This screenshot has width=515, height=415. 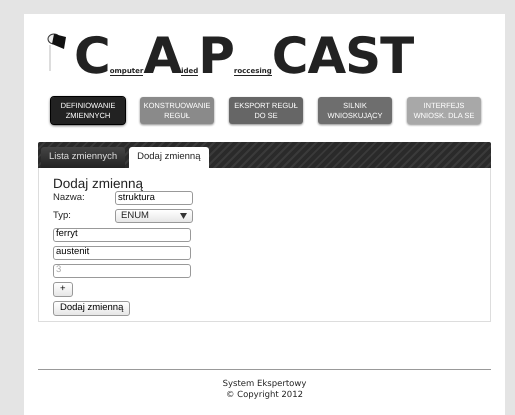 I want to click on footer-text: System Ekspertowy, so click(x=265, y=384).